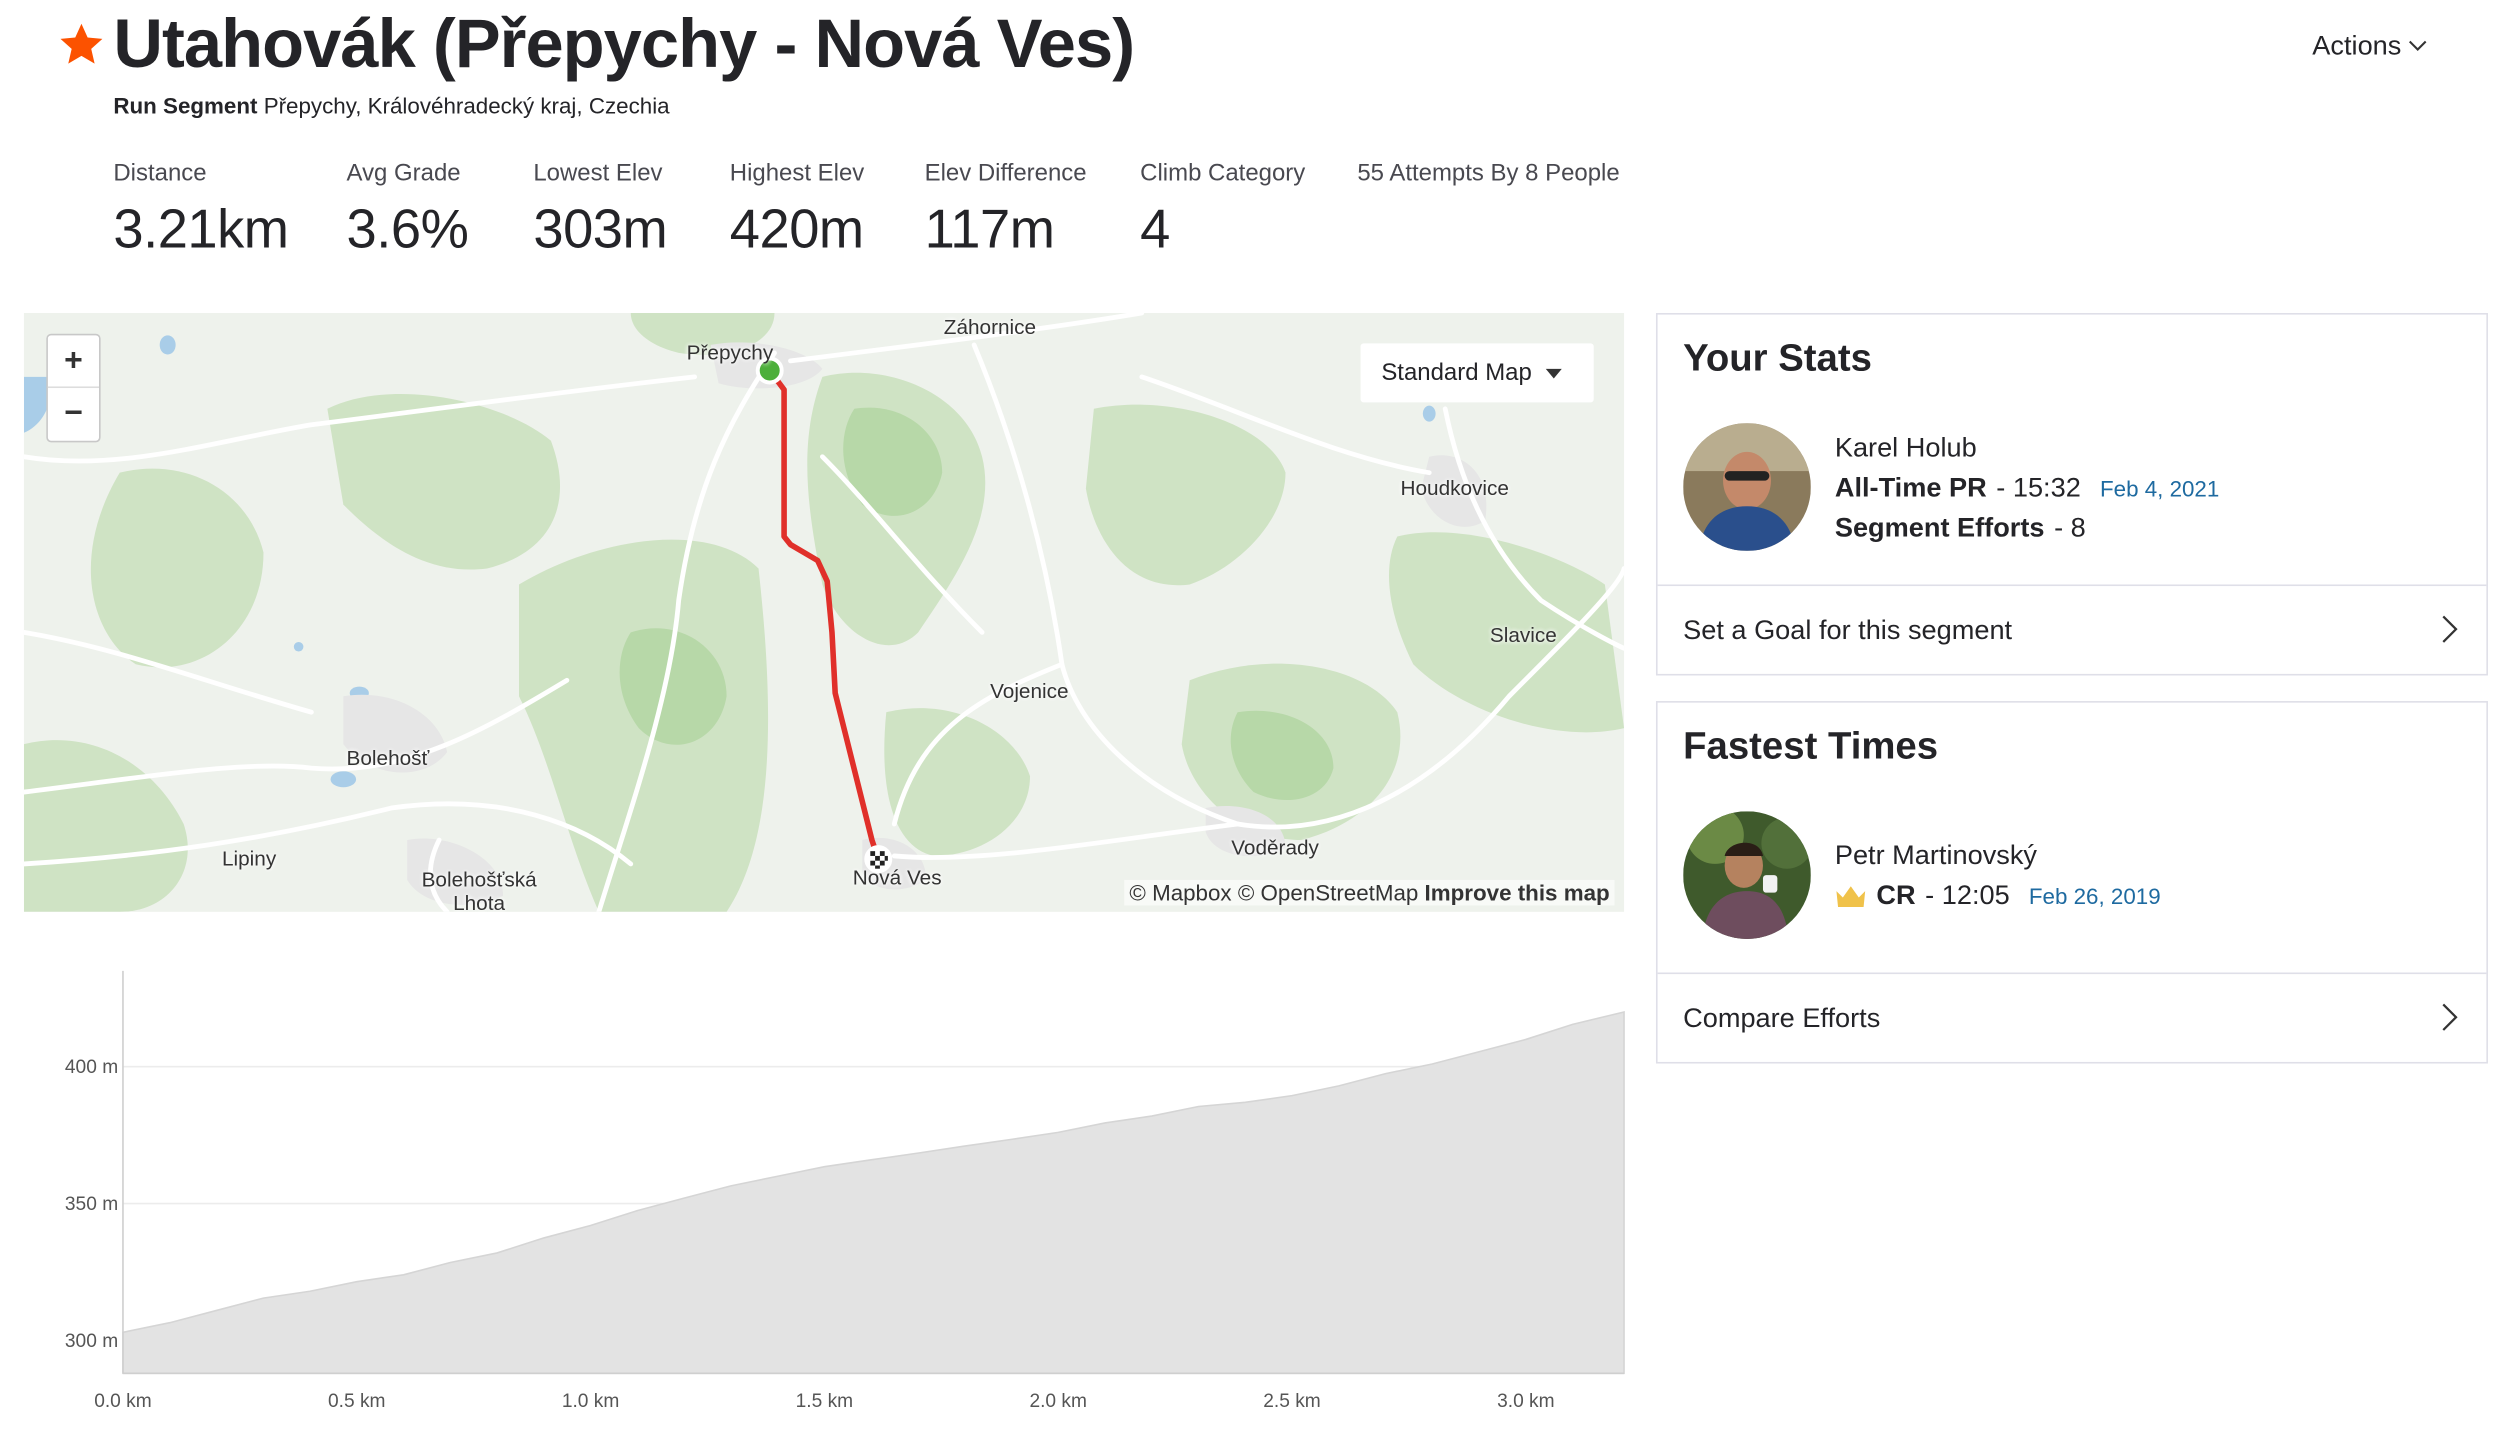  What do you see at coordinates (388, 757) in the screenshot?
I see `map-place-label: Bolehošť` at bounding box center [388, 757].